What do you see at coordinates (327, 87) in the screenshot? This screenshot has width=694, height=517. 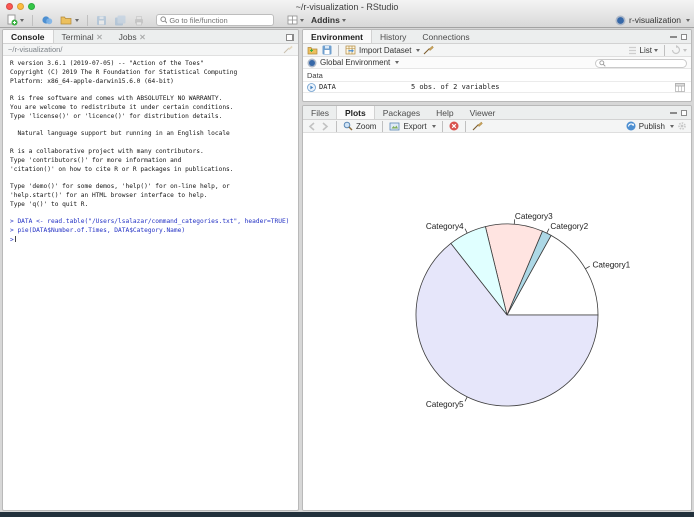 I see `object-name: DATA` at bounding box center [327, 87].